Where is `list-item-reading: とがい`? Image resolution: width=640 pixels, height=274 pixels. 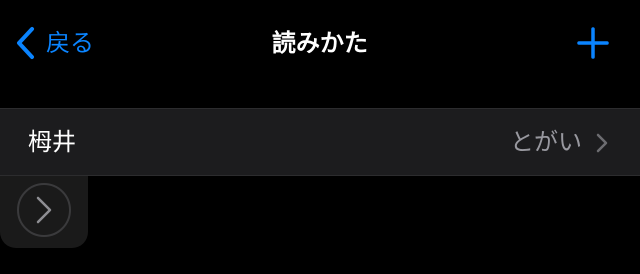
list-item-reading: とがい is located at coordinates (546, 142).